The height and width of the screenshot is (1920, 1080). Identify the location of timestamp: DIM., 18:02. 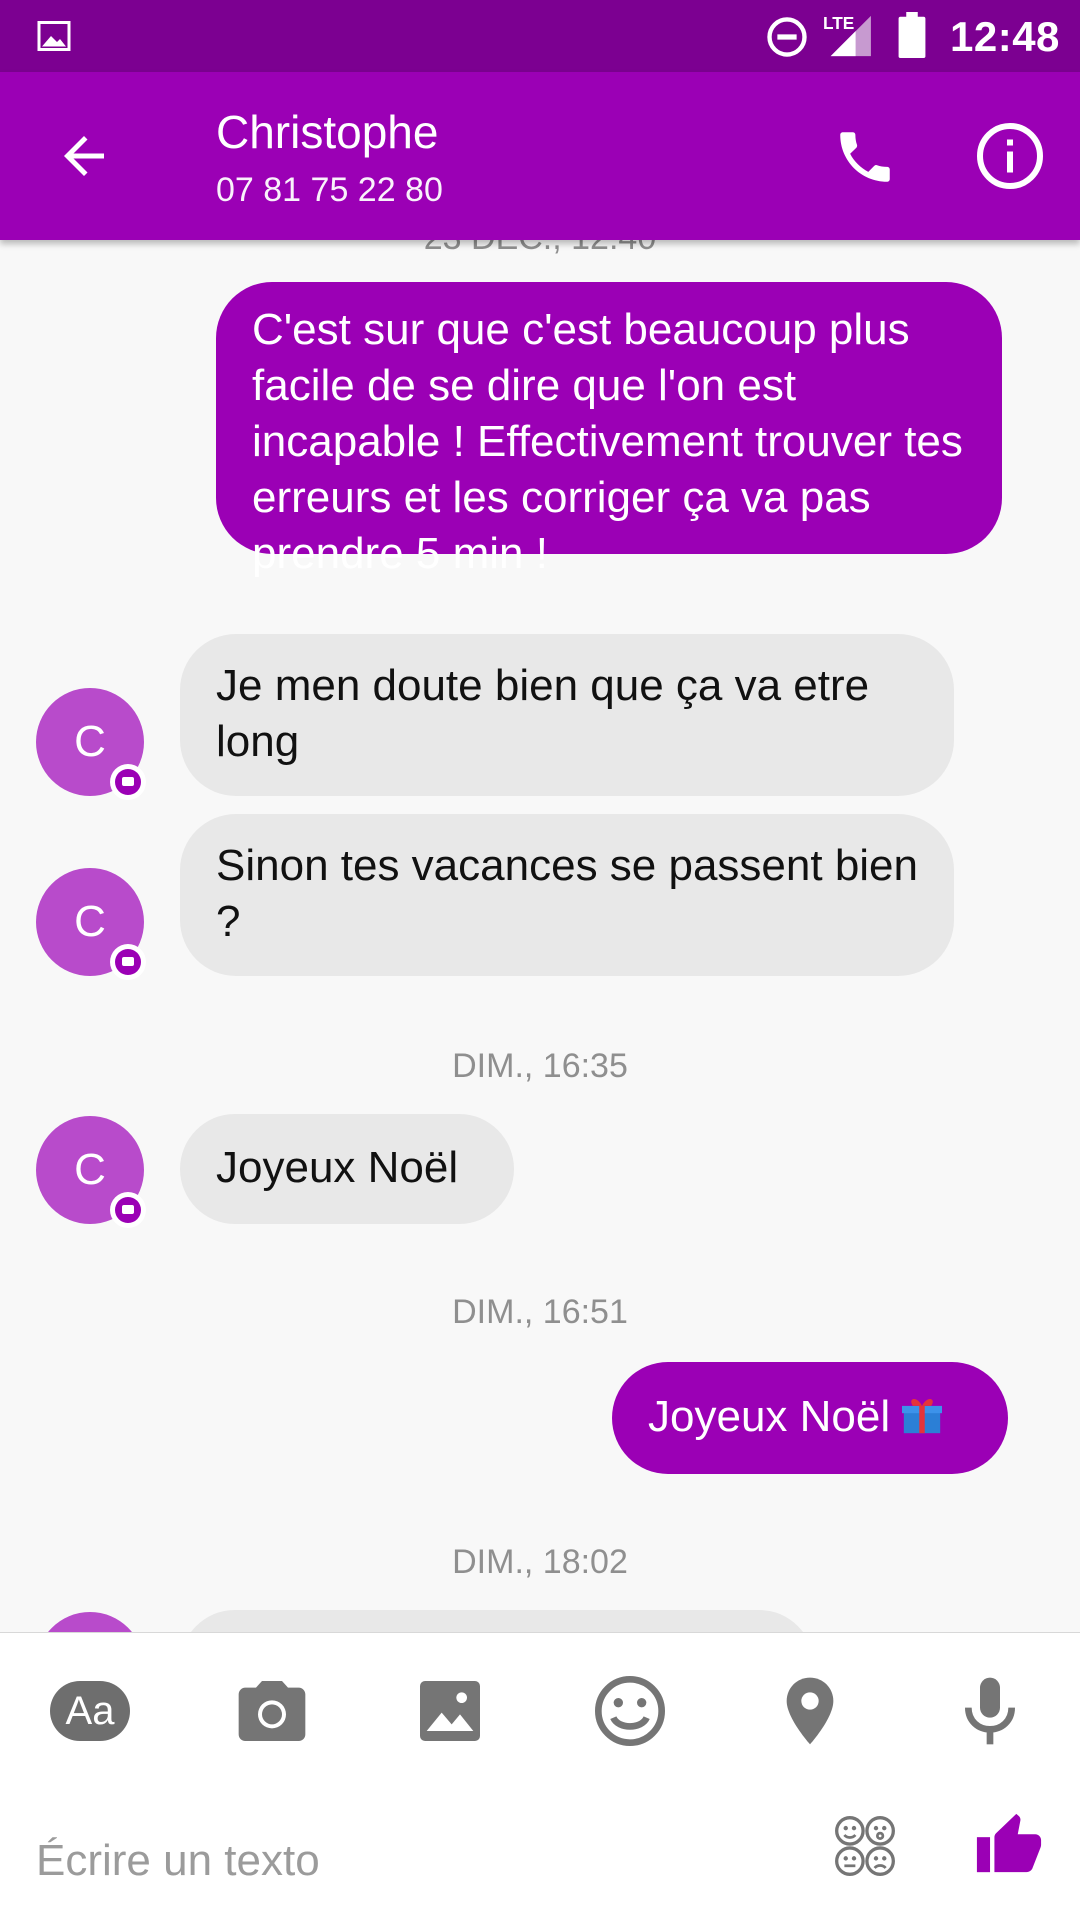
(540, 1562).